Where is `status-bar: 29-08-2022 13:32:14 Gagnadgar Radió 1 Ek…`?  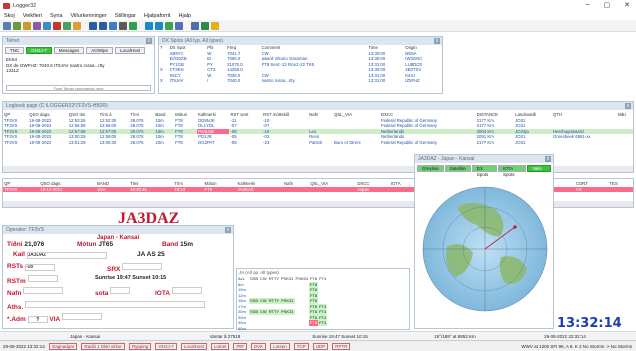
status-bar: 29-08-2022 13:32:14 Gagnadgar Radió 1 Ek… is located at coordinates (318, 345).